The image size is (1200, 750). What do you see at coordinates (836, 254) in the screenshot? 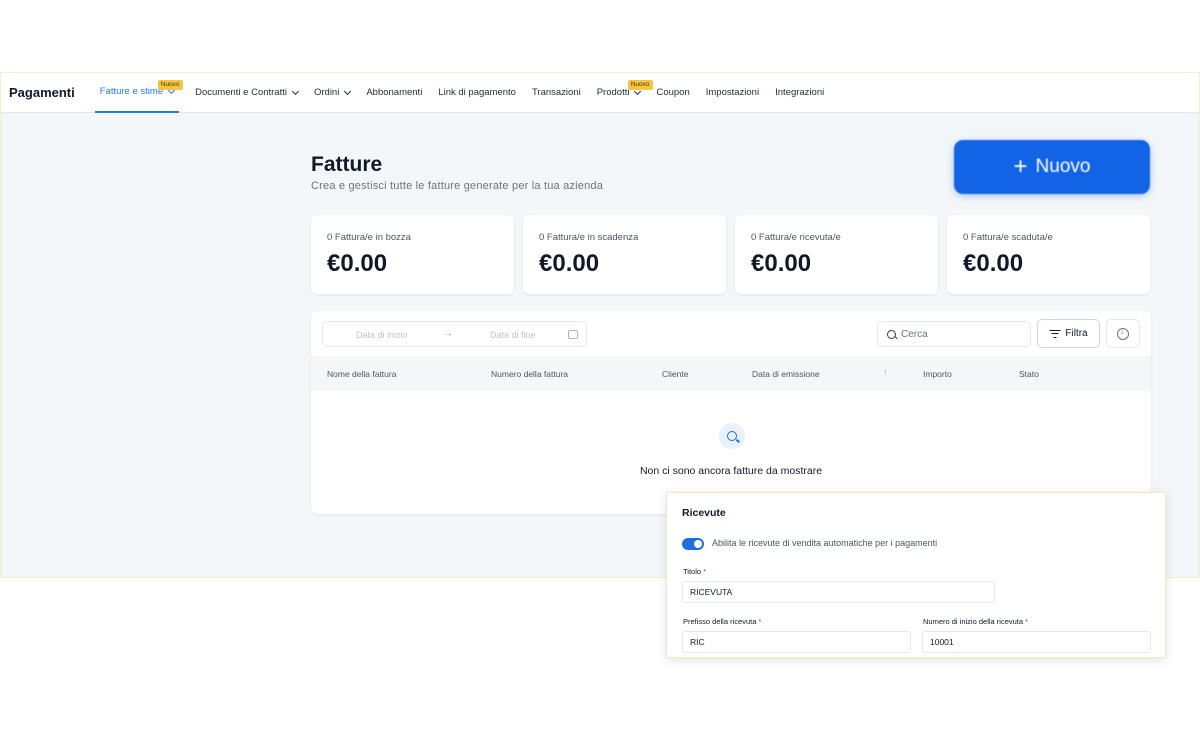
I see `stat-card-received: 0 Fattura/e ricevuta/e €0.00` at bounding box center [836, 254].